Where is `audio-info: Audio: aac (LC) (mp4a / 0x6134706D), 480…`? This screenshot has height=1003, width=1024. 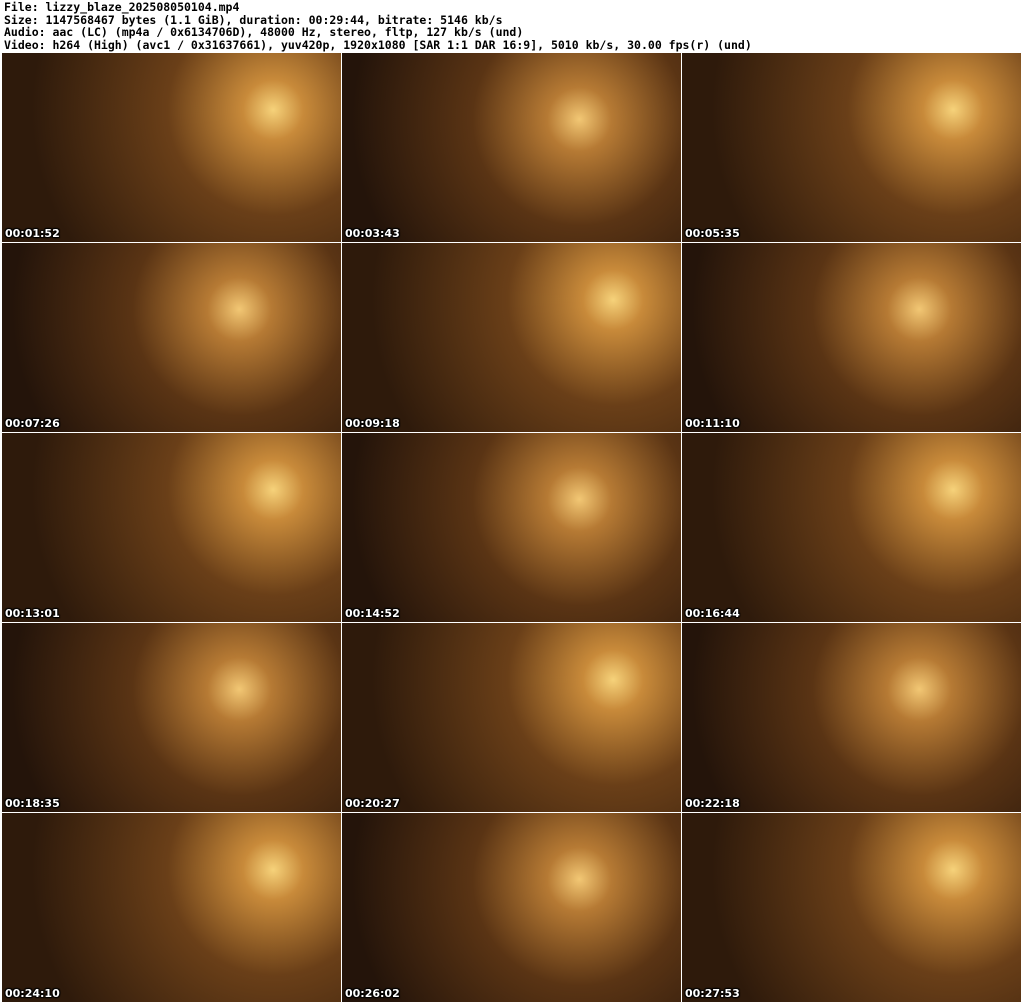 audio-info: Audio: aac (LC) (mp4a / 0x6134706D), 480… is located at coordinates (264, 32).